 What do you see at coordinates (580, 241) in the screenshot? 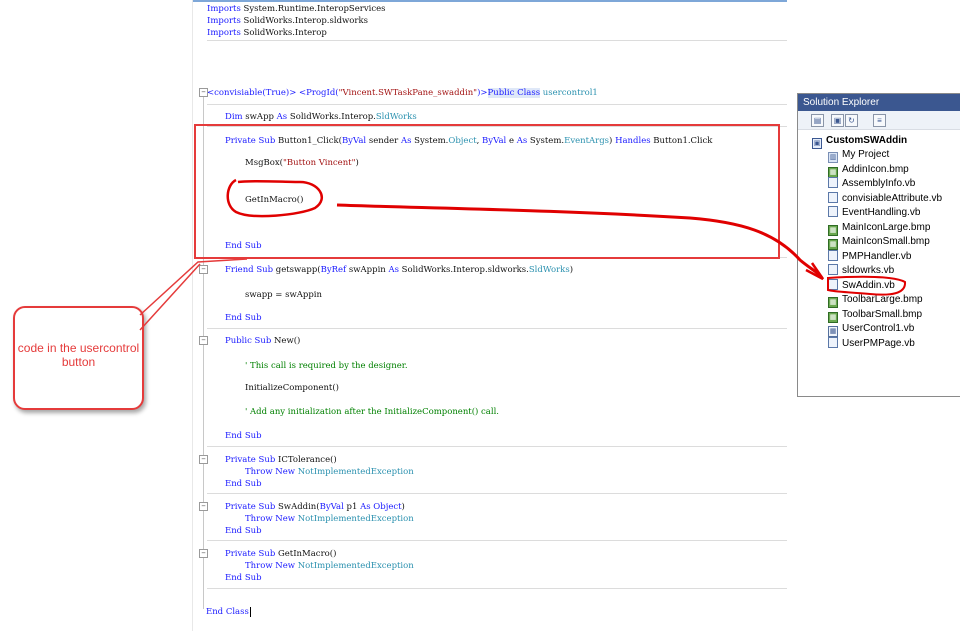
I see `hand-drawn-arrow` at bounding box center [580, 241].